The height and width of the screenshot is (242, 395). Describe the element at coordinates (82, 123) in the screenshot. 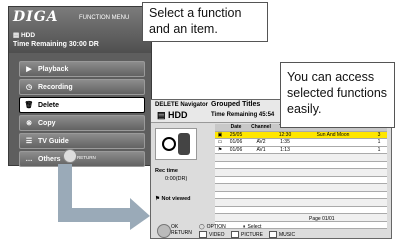

I see `menu-item-copy: ⊗ Copy` at that location.